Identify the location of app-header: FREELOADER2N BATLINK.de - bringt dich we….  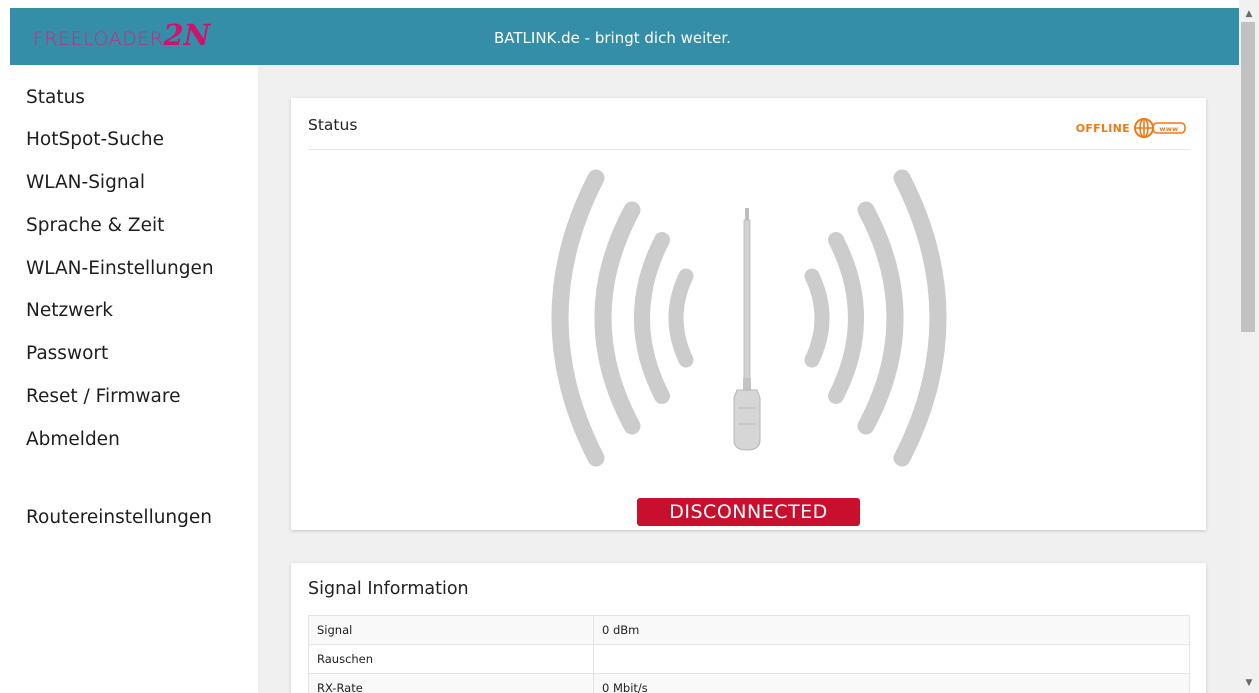
(624, 36).